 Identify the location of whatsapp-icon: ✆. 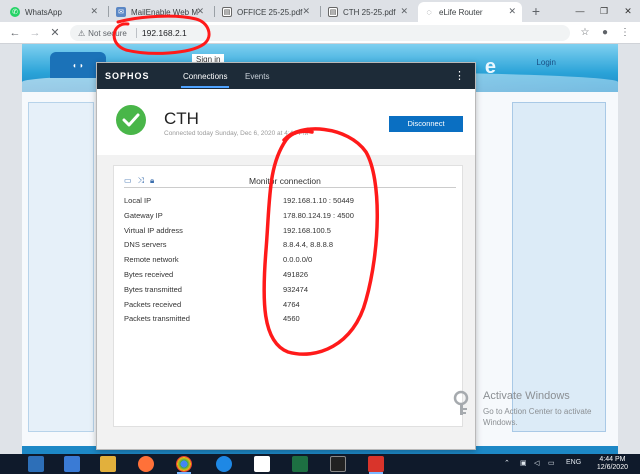
(15, 12).